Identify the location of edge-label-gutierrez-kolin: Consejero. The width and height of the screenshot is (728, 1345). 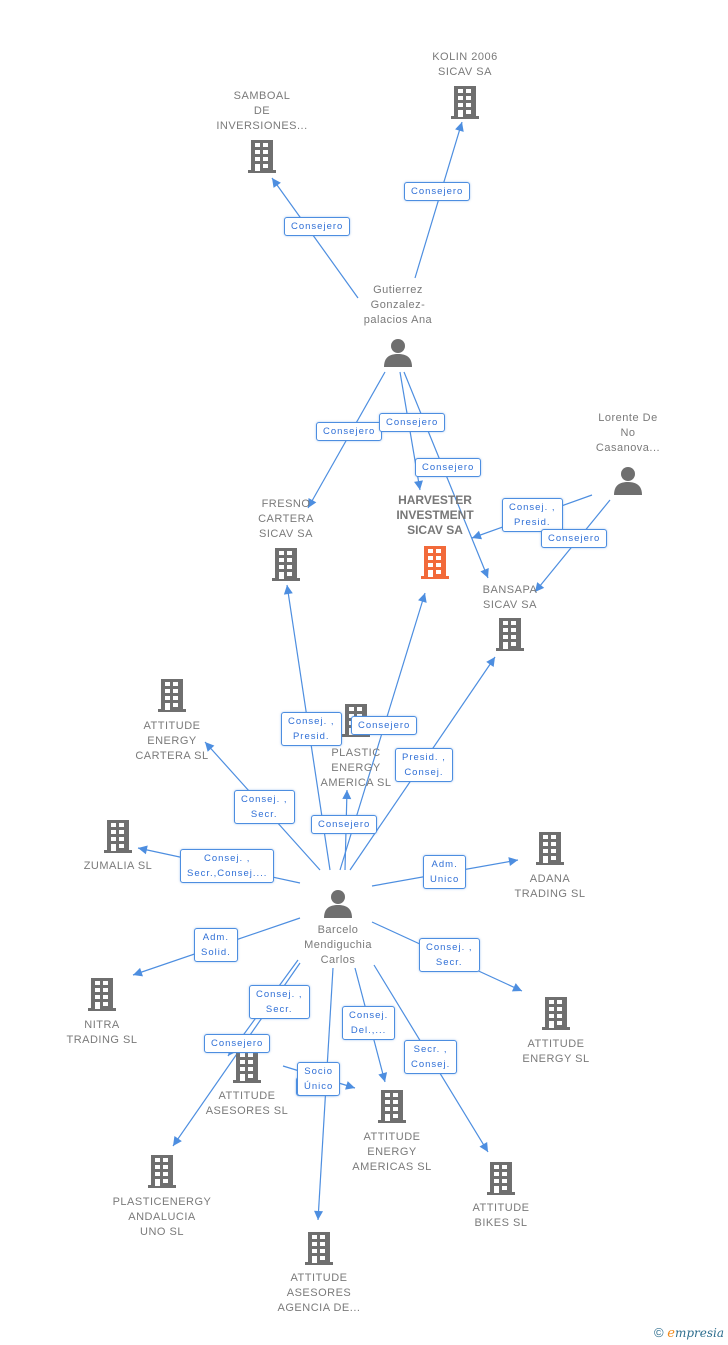
(437, 191).